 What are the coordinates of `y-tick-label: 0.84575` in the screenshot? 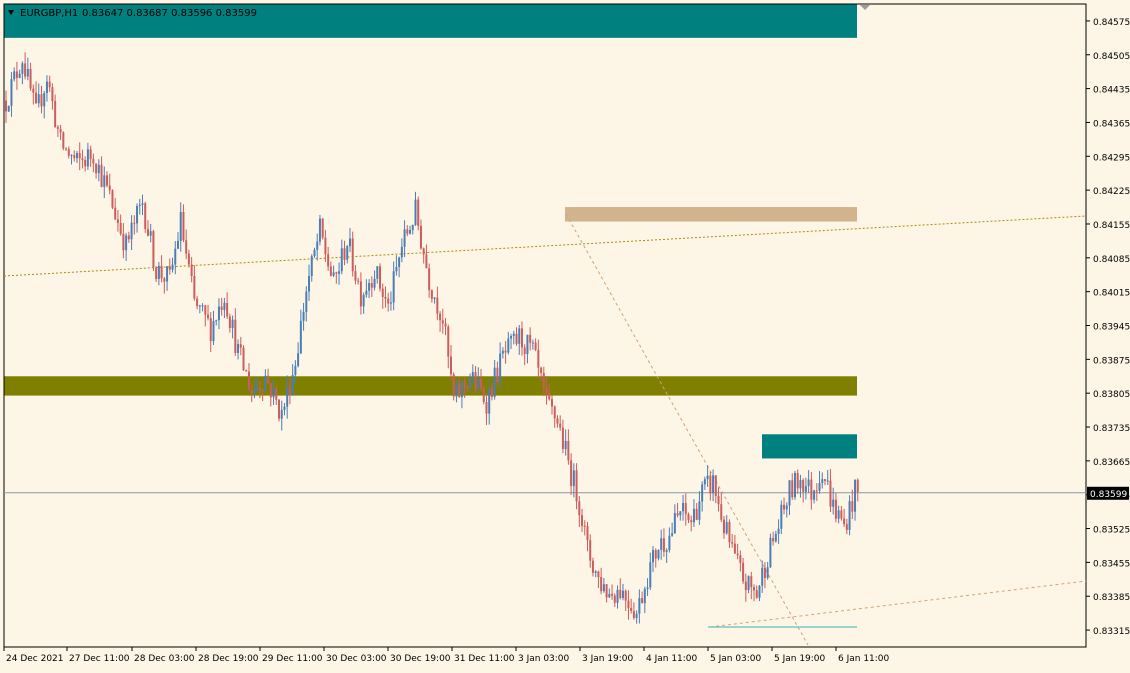 It's located at (1111, 23).